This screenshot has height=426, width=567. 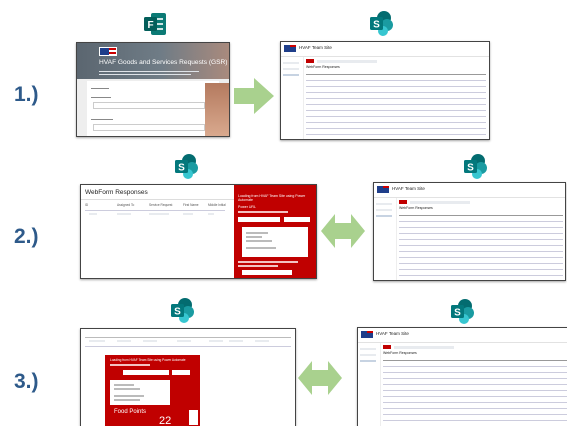 I want to click on form-title: HVAF Goods and Services Requests (GSR), so click(x=163, y=62).